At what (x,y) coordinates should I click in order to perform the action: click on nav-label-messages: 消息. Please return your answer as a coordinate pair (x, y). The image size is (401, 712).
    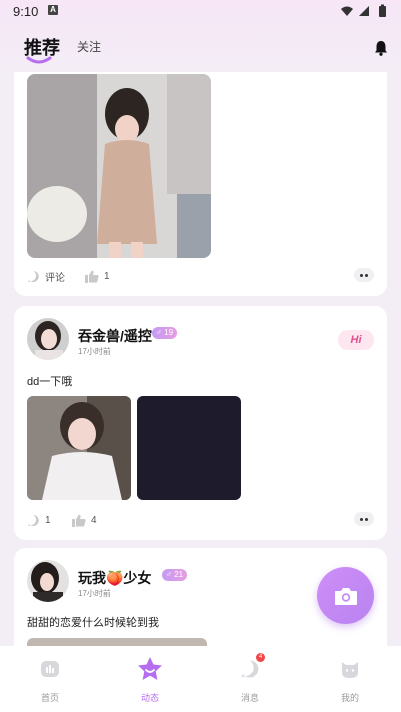
    Looking at the image, I should click on (249, 698).